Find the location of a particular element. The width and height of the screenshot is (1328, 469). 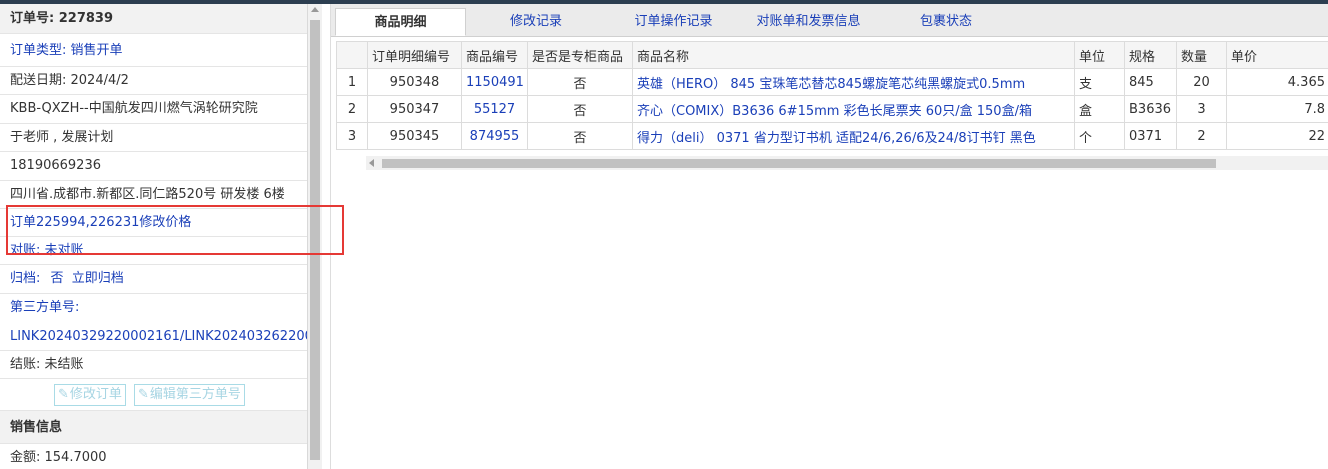

quantity: 20 is located at coordinates (1201, 82).